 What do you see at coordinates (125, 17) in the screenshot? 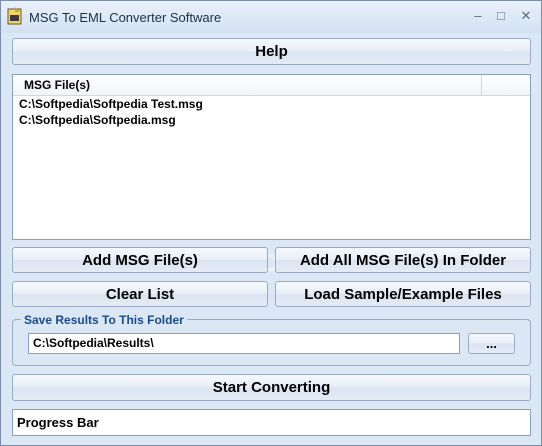
I see `window-title: MSG To EML Converter Software` at bounding box center [125, 17].